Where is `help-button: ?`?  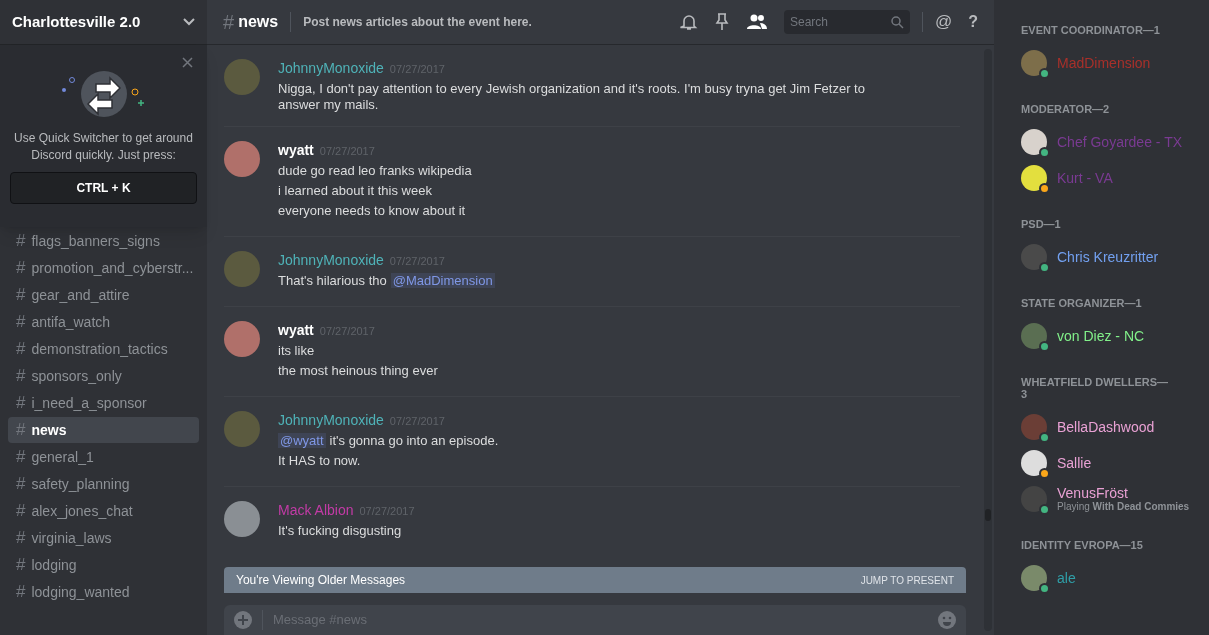
help-button: ? is located at coordinates (973, 22).